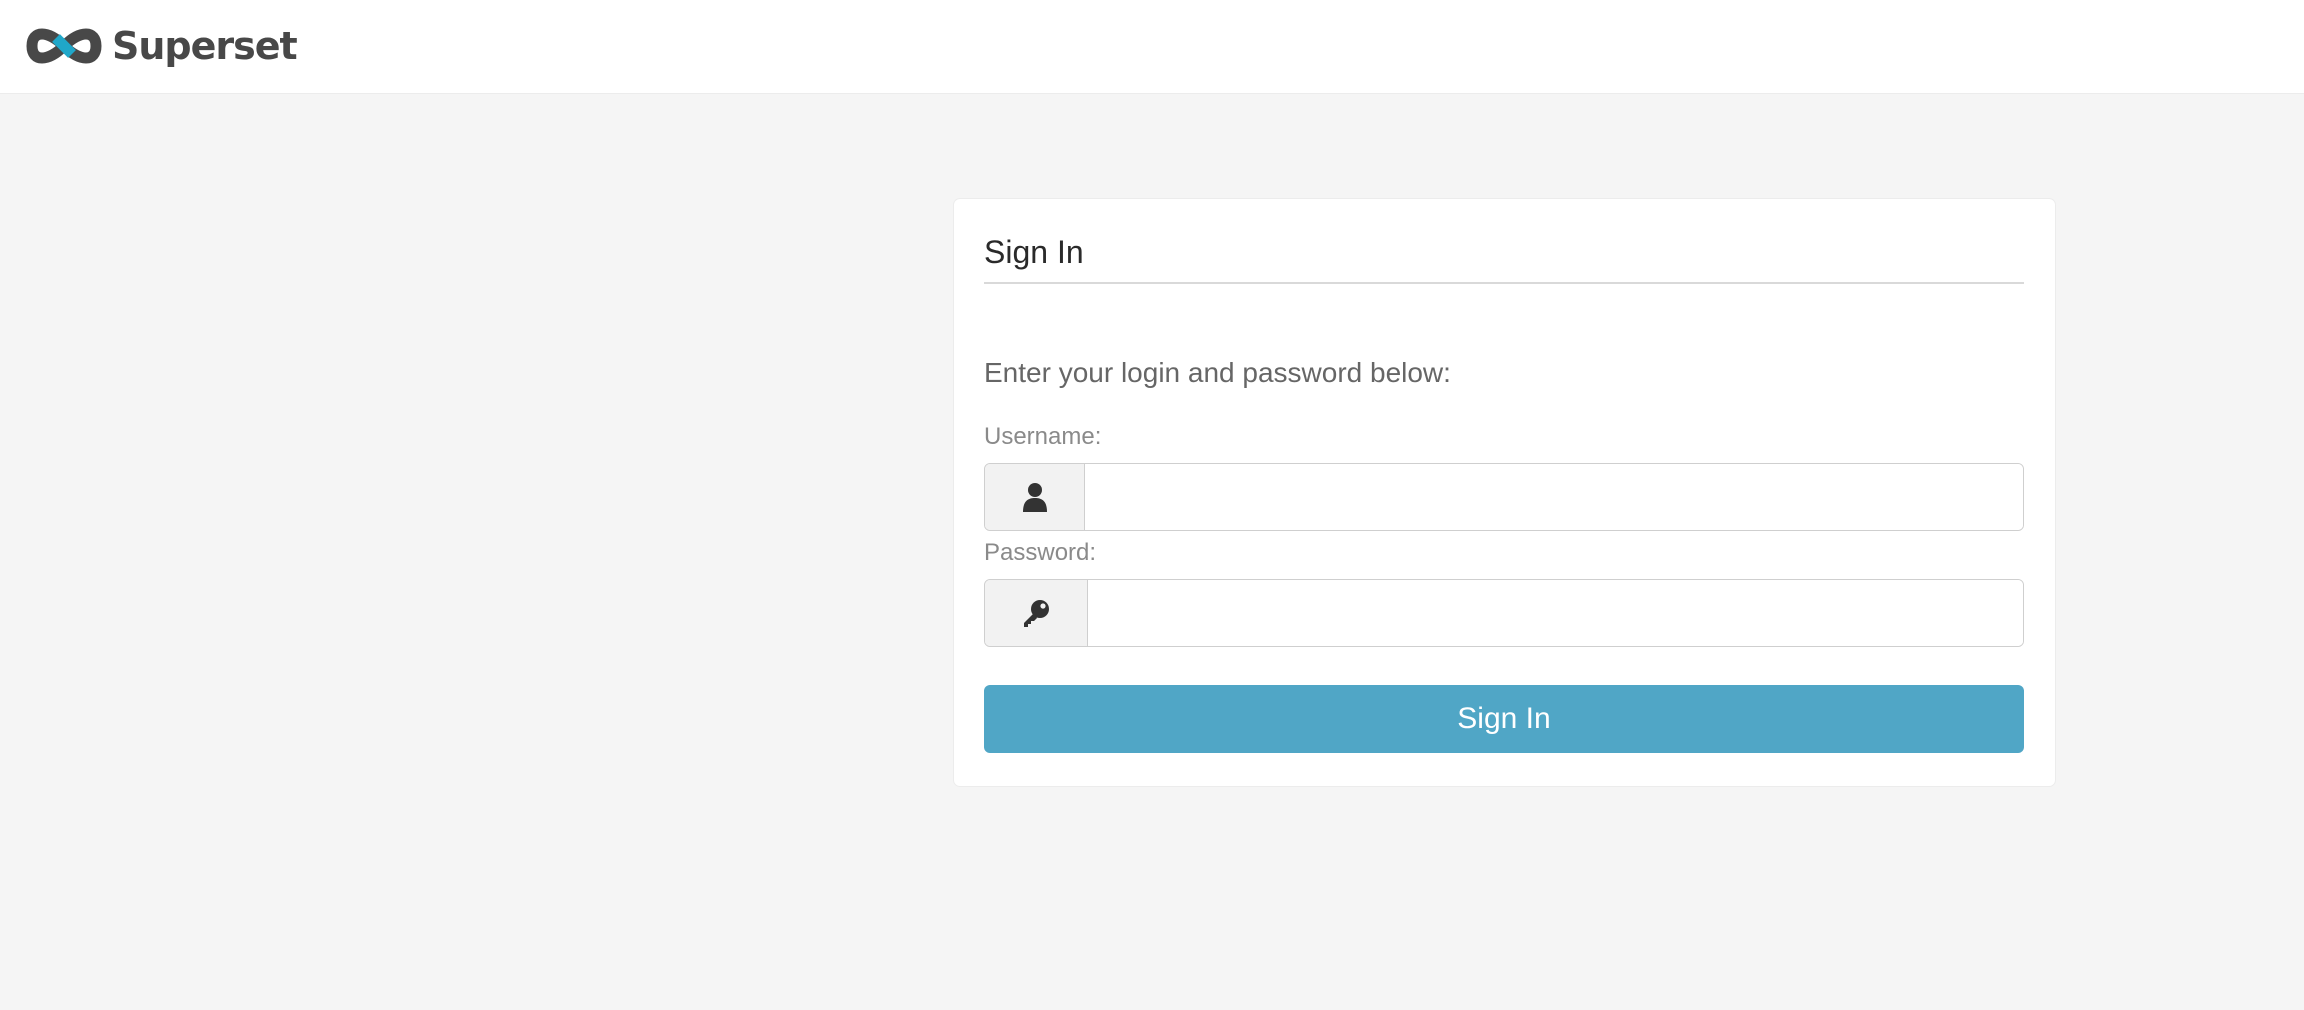  What do you see at coordinates (1035, 497) in the screenshot?
I see `user-icon` at bounding box center [1035, 497].